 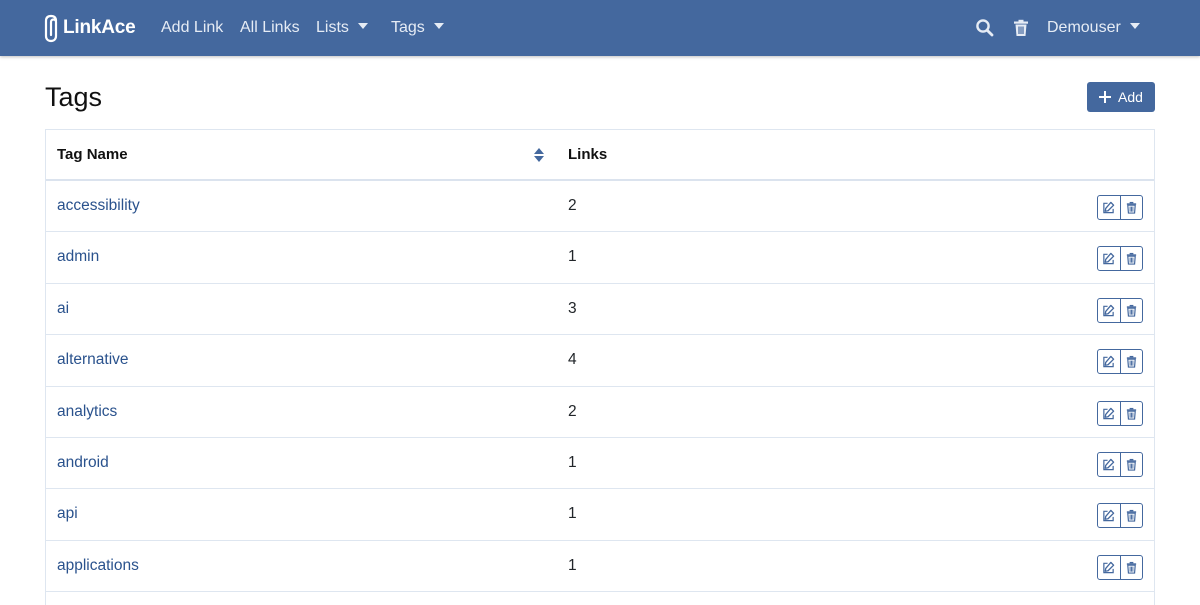 What do you see at coordinates (600, 412) in the screenshot?
I see `table-row: analytics 2` at bounding box center [600, 412].